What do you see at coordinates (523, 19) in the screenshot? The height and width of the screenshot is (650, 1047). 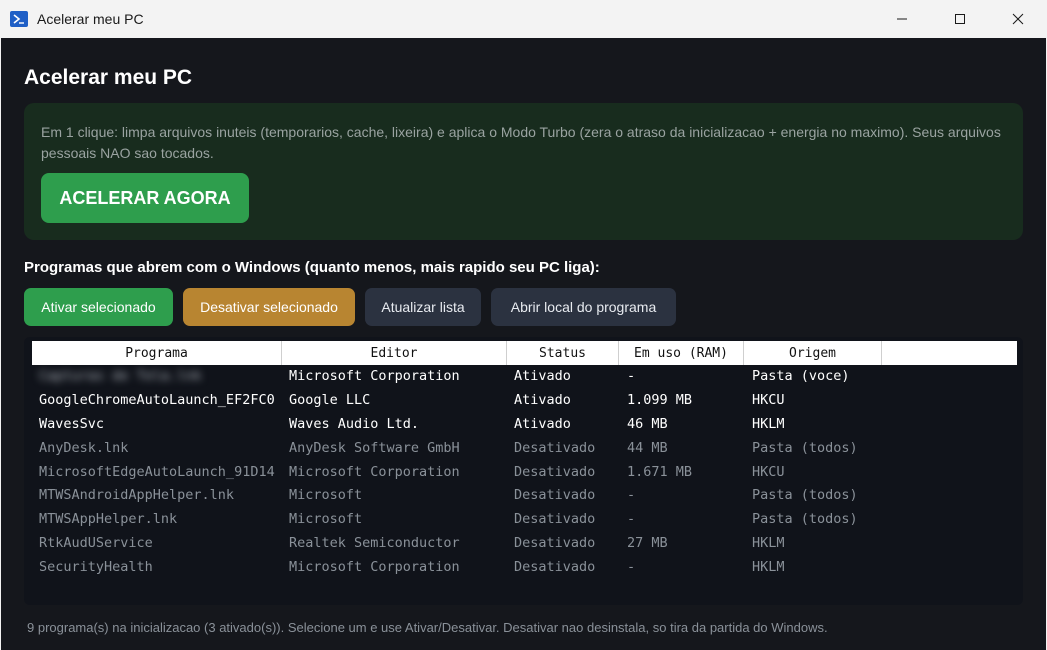 I see `title-bar: Acelerar meu PC` at bounding box center [523, 19].